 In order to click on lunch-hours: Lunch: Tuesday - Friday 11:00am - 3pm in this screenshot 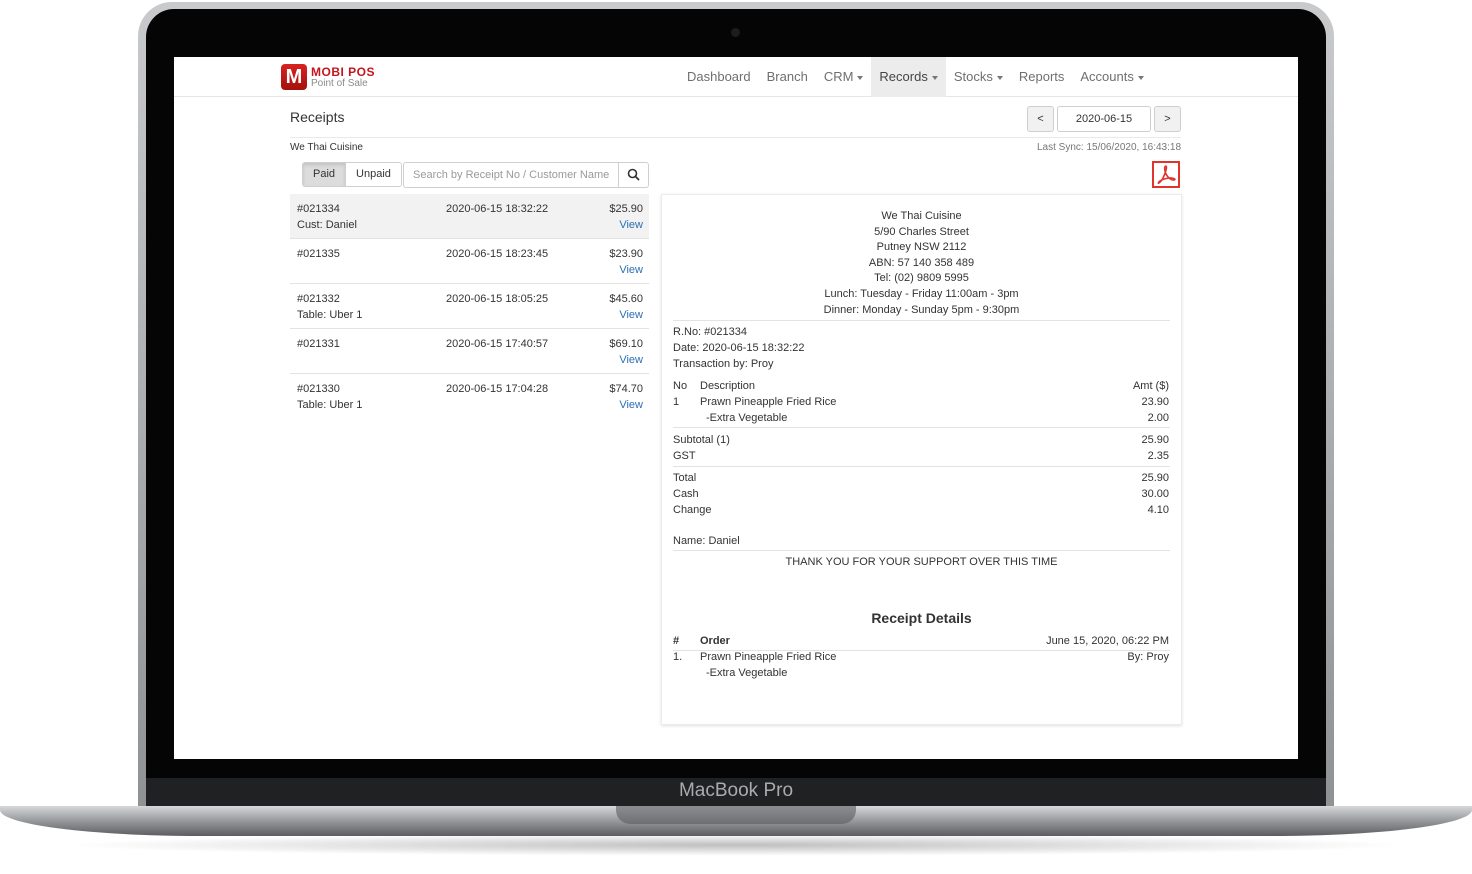, I will do `click(921, 293)`.